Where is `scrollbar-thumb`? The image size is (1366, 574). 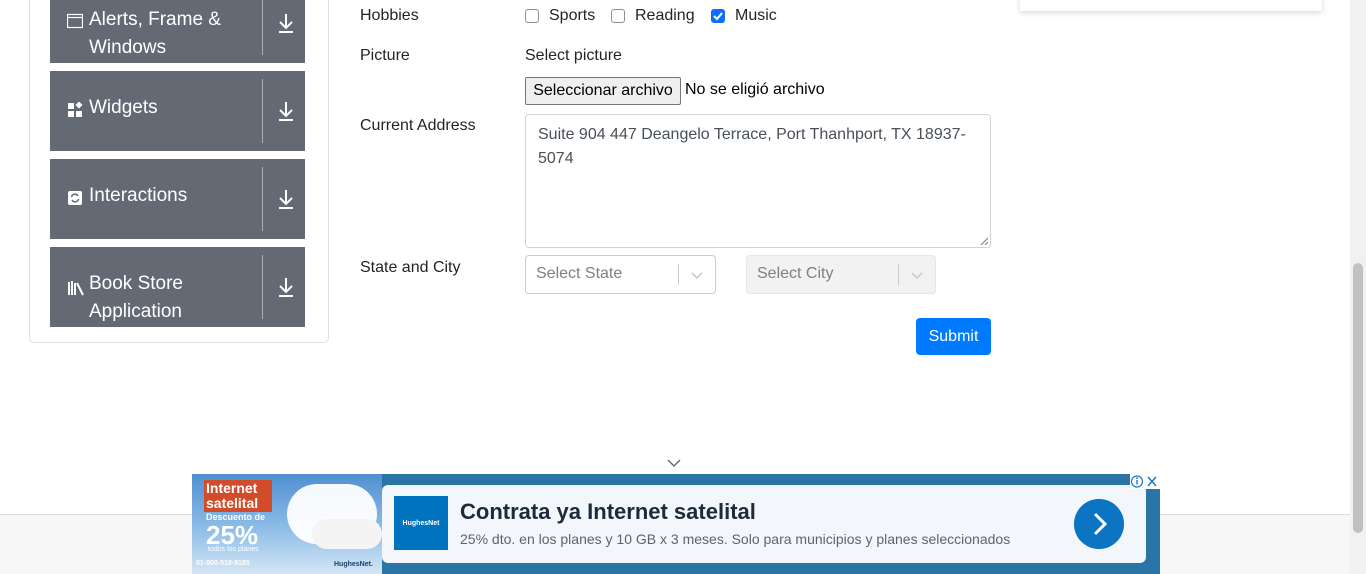 scrollbar-thumb is located at coordinates (1358, 398).